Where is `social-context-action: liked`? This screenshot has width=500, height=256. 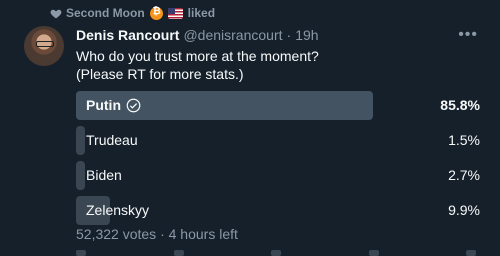
social-context-action: liked is located at coordinates (201, 13).